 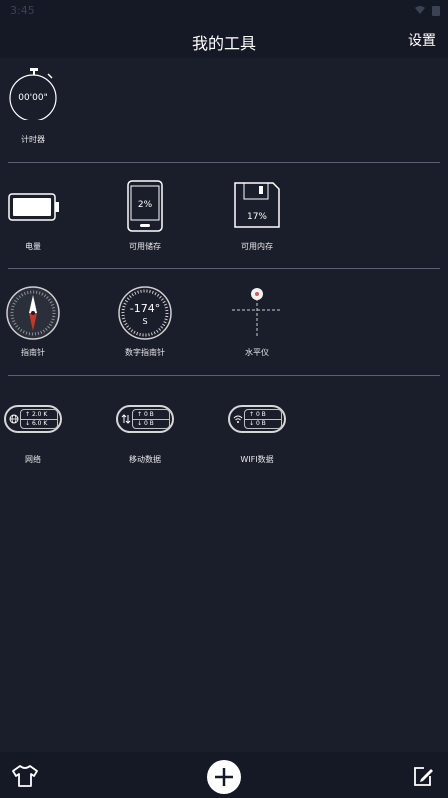 I want to click on storage-tool: 2%, so click(x=145, y=206).